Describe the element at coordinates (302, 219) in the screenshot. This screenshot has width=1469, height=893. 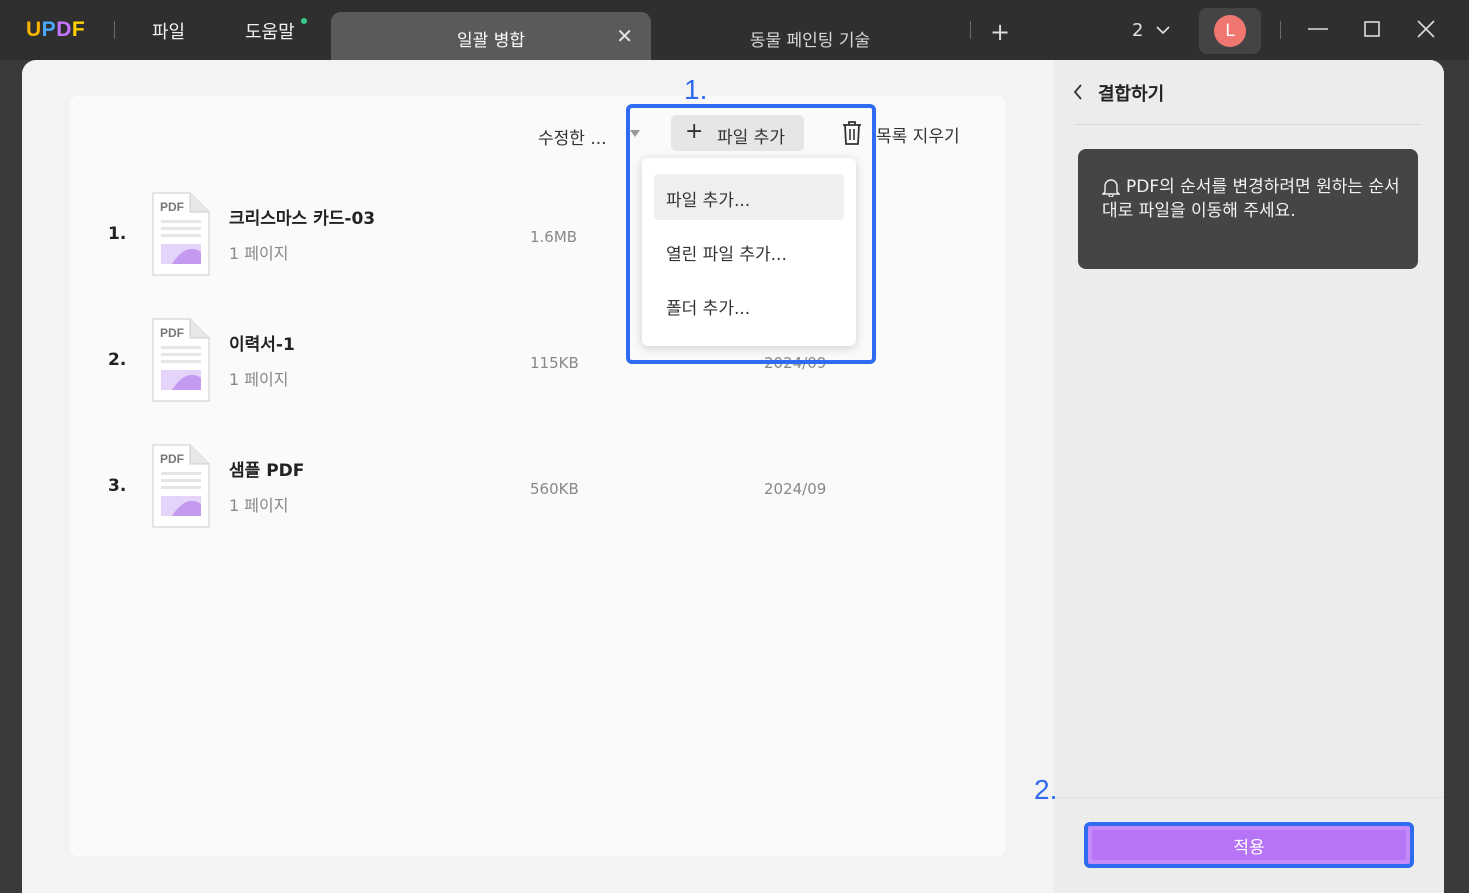
I see `file-name: 크리스마스 카드-03` at that location.